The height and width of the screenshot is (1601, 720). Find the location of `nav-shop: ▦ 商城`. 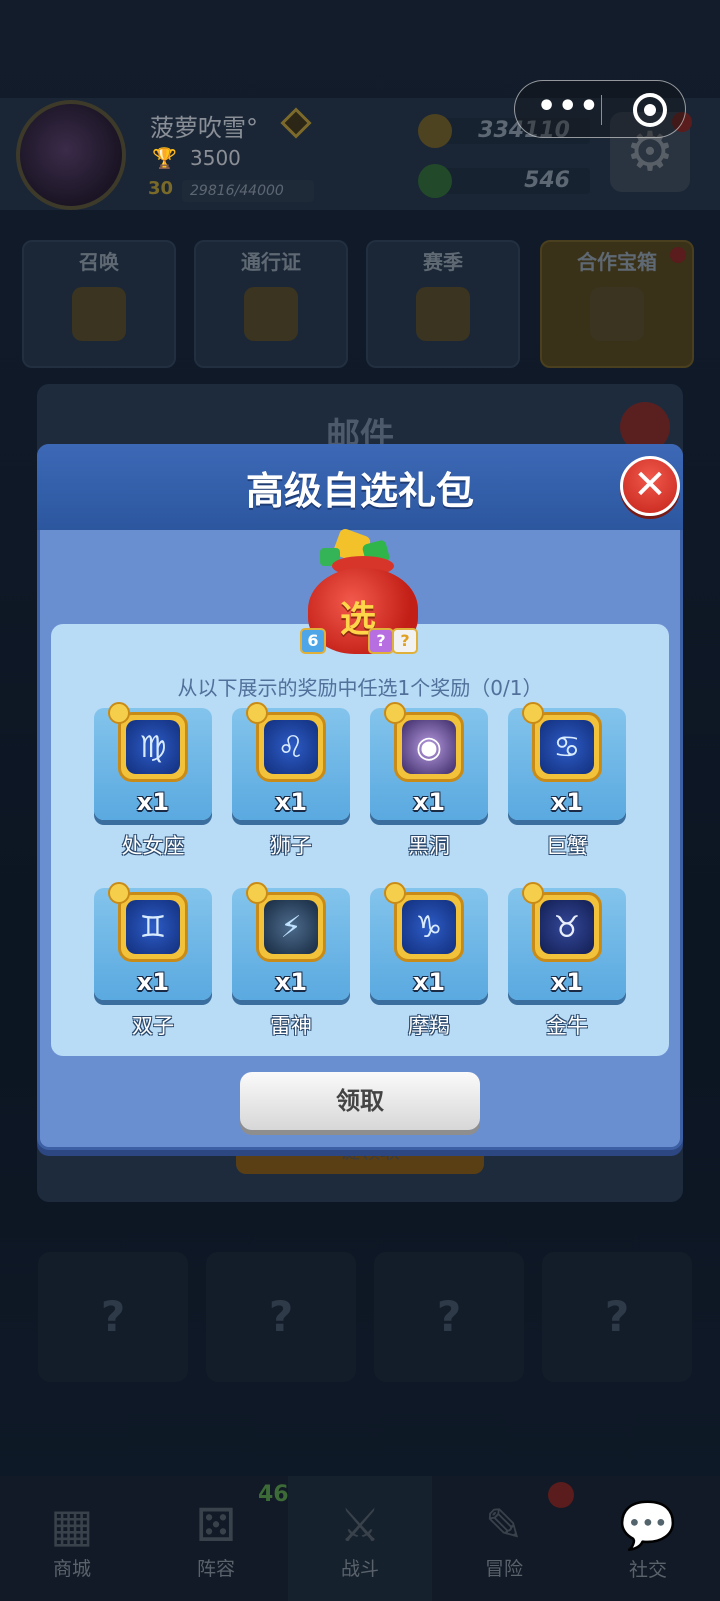

nav-shop: ▦ 商城 is located at coordinates (72, 1538).